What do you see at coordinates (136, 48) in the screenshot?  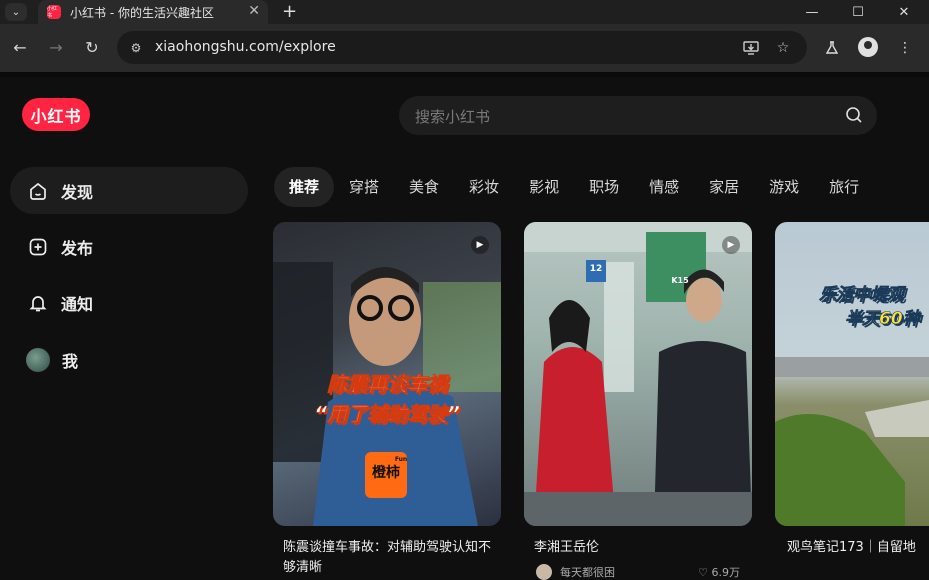 I see `site-info-icon: ⚙` at bounding box center [136, 48].